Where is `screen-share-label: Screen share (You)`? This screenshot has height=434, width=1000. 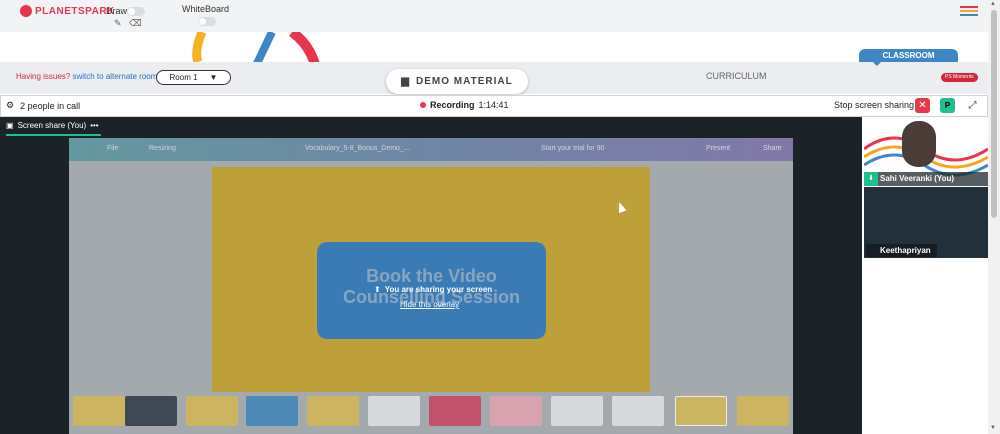 screen-share-label: Screen share (You) is located at coordinates (52, 125).